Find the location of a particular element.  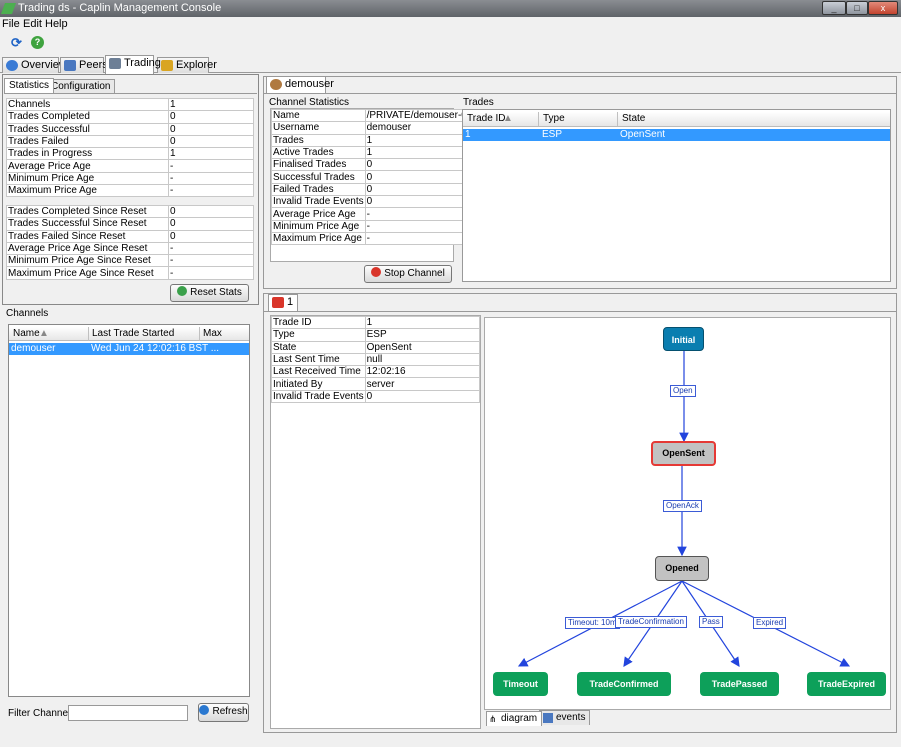

row-label: State is located at coordinates (318, 347).